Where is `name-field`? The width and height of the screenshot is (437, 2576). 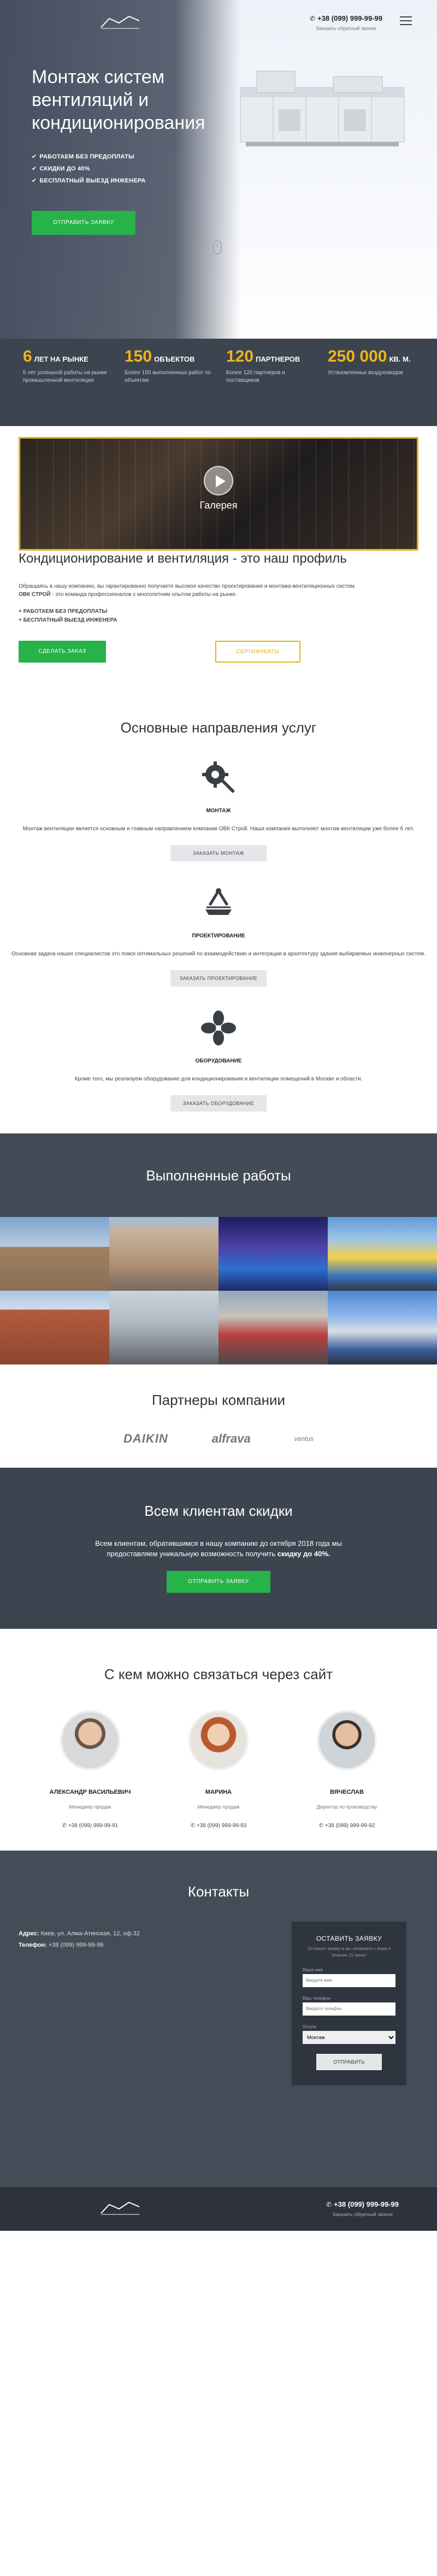 name-field is located at coordinates (349, 1980).